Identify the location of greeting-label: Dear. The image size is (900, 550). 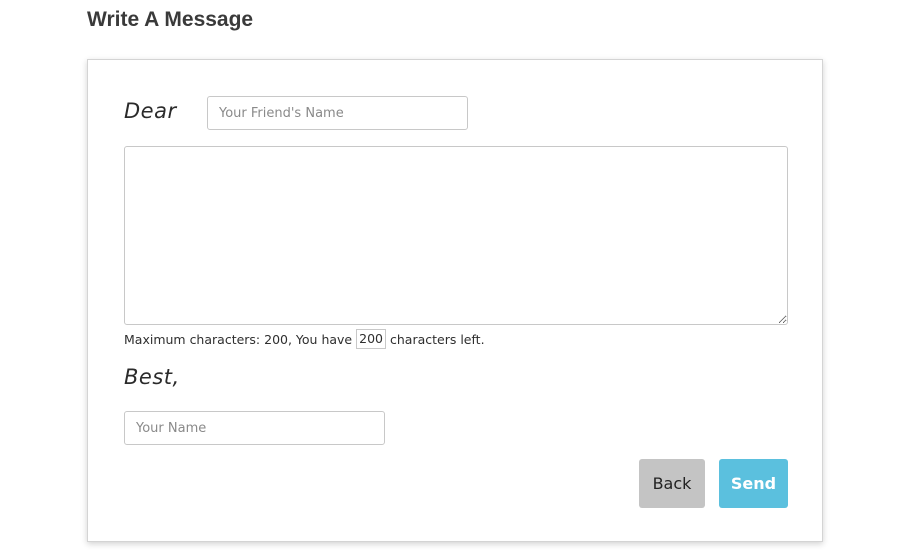
(150, 111).